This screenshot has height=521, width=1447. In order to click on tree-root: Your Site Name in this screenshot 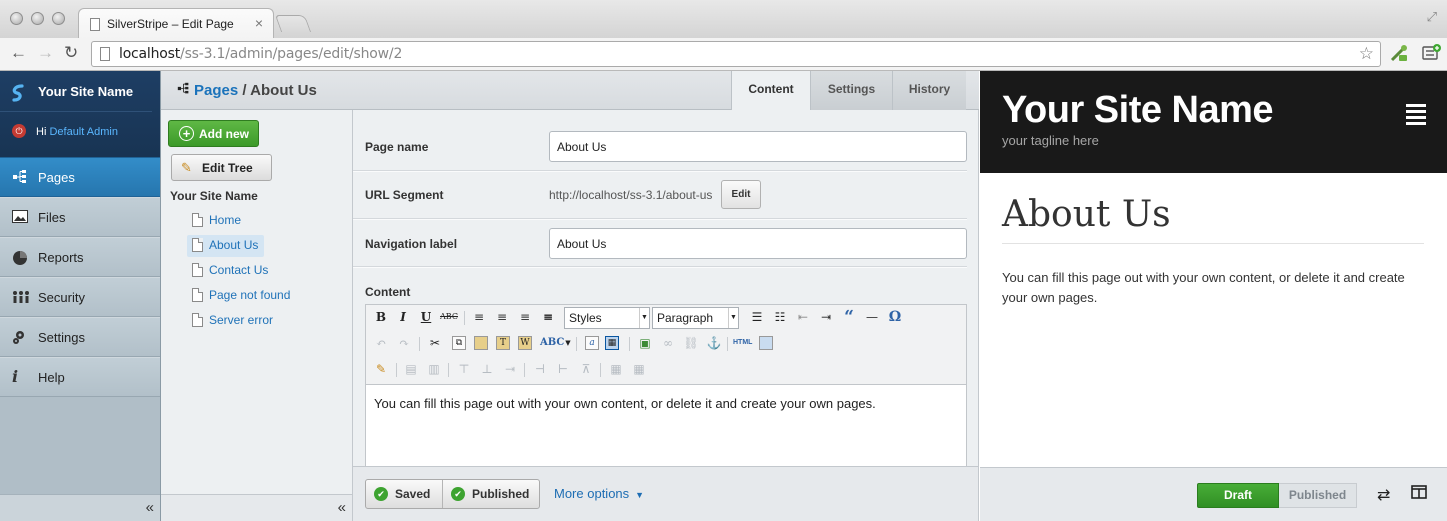, I will do `click(214, 196)`.